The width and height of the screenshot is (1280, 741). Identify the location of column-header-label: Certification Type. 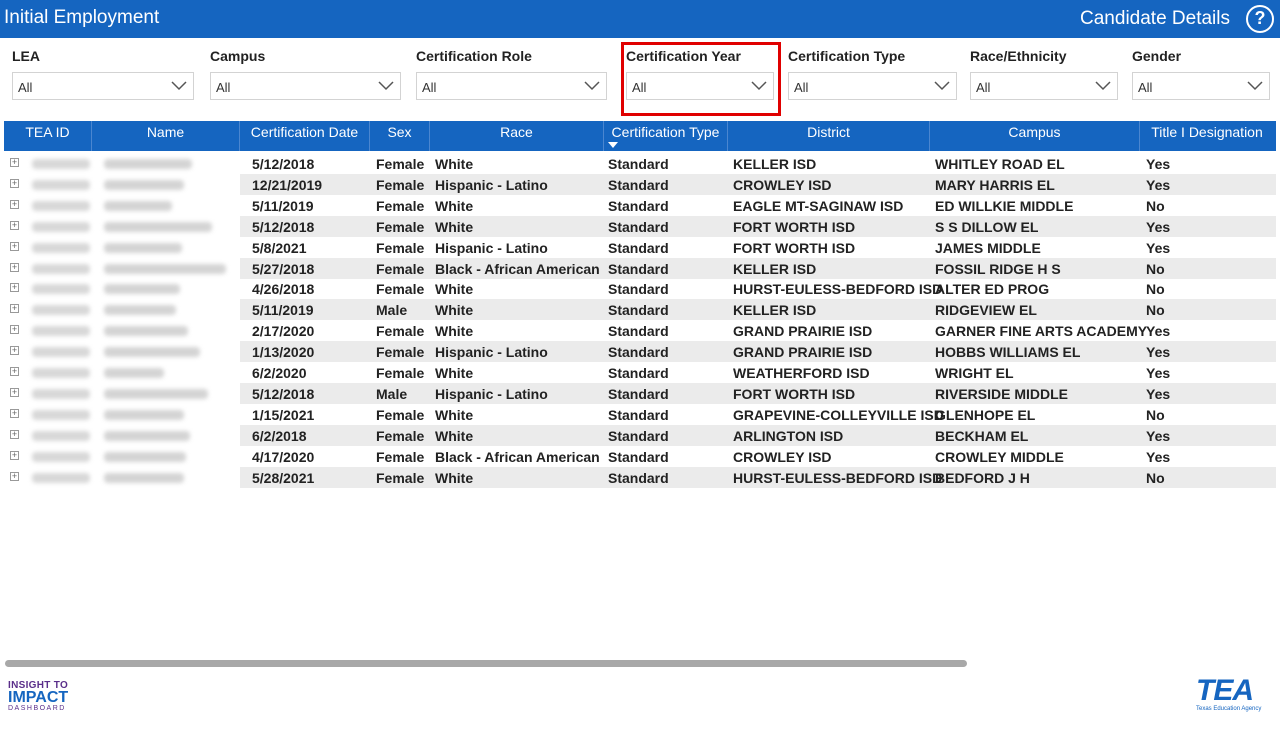
(665, 132).